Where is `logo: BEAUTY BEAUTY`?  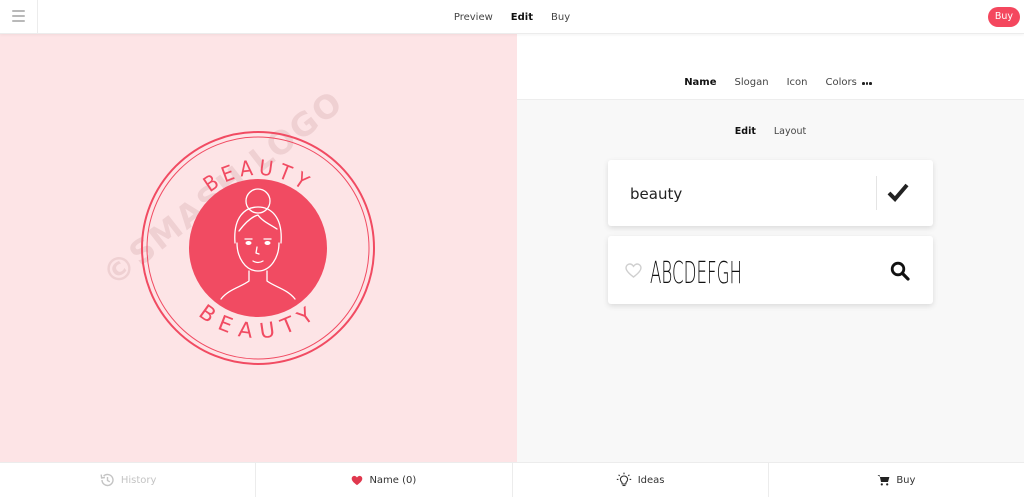 logo: BEAUTY BEAUTY is located at coordinates (258, 248).